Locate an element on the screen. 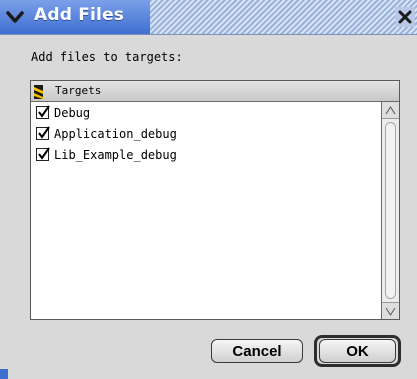 The width and height of the screenshot is (417, 379). scroll-down-arrow-icon is located at coordinates (390, 310).